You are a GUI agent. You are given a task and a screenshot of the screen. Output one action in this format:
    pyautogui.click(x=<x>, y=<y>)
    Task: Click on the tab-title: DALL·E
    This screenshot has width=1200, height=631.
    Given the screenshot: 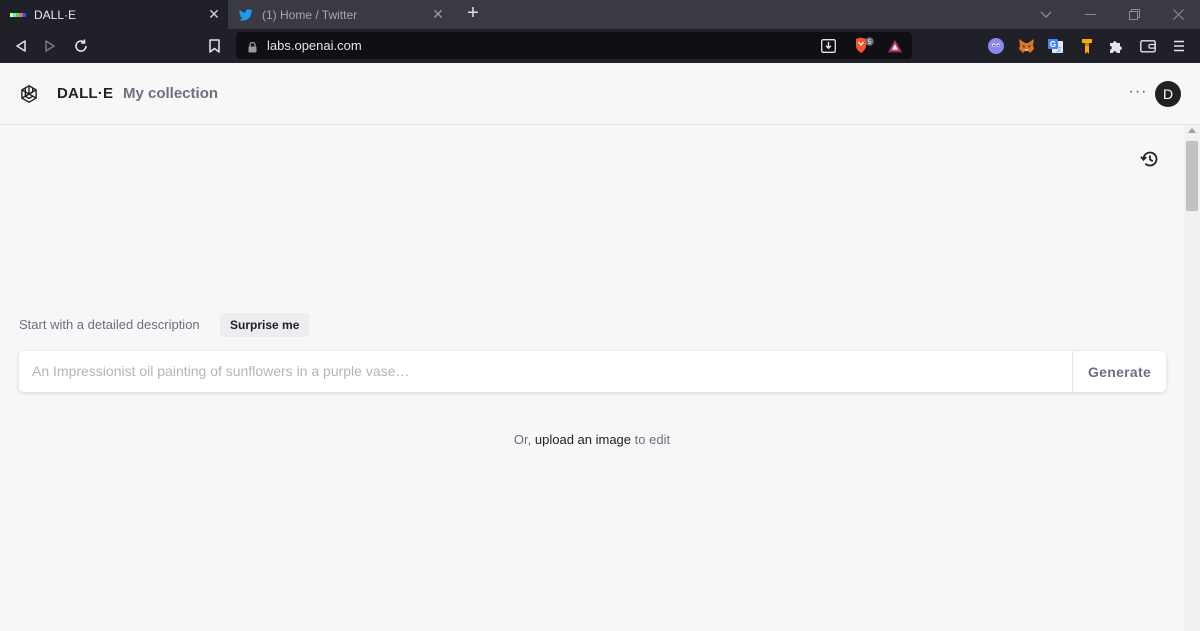 What is the action you would take?
    pyautogui.click(x=55, y=14)
    